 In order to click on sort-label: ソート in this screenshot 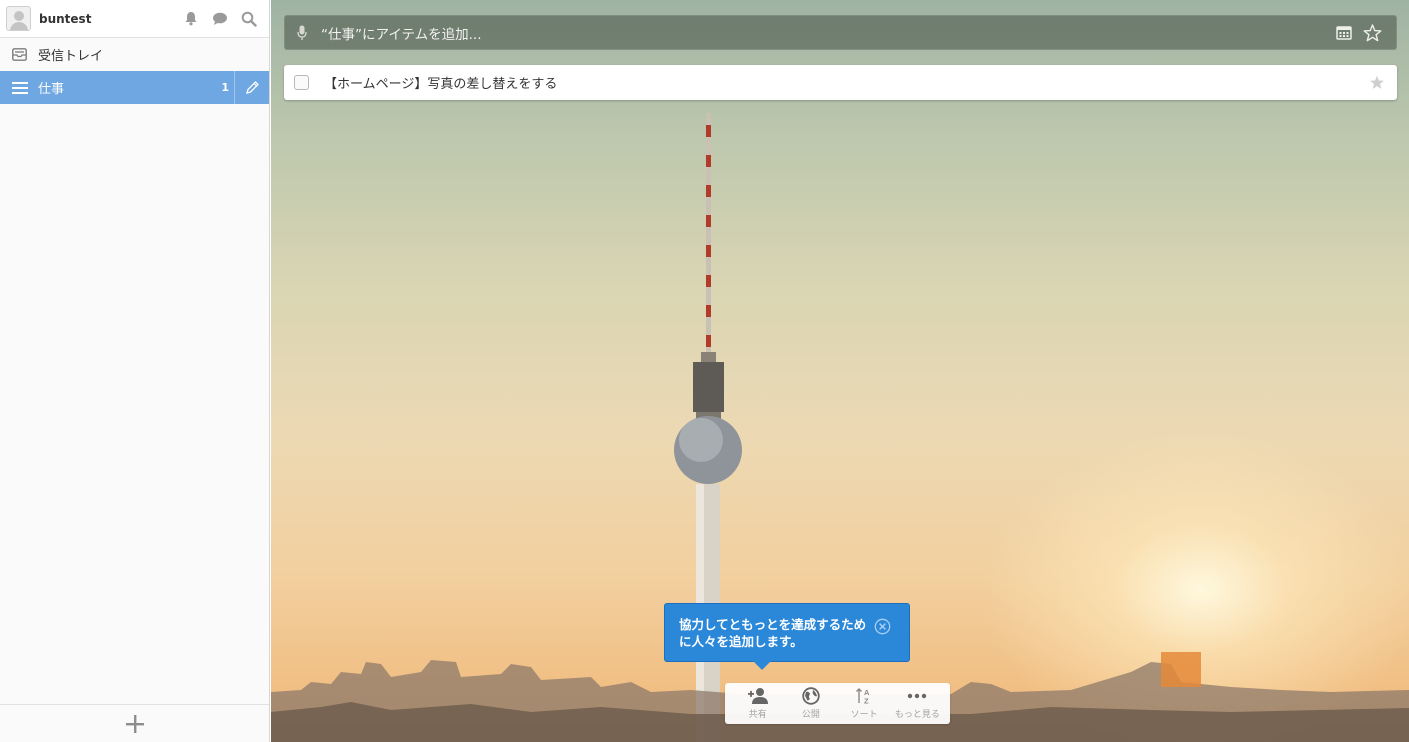, I will do `click(864, 715)`.